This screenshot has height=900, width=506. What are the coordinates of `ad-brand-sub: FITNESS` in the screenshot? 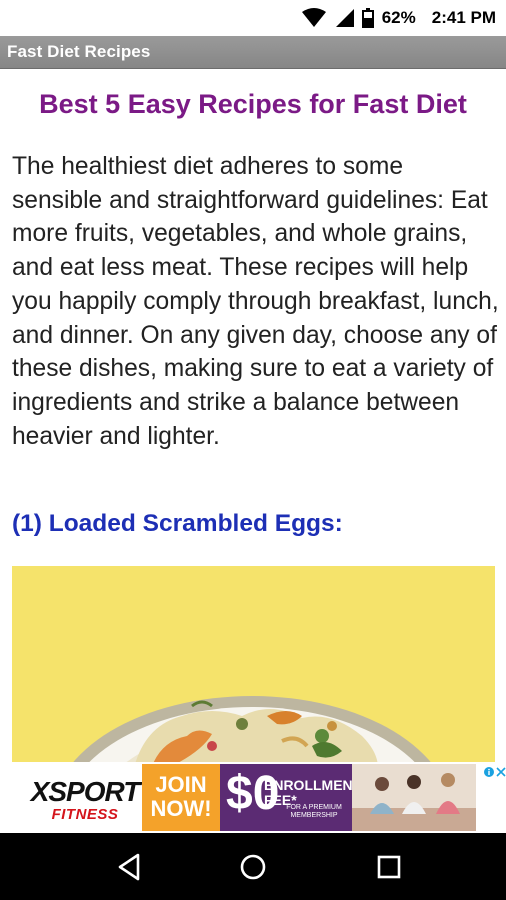 It's located at (85, 814).